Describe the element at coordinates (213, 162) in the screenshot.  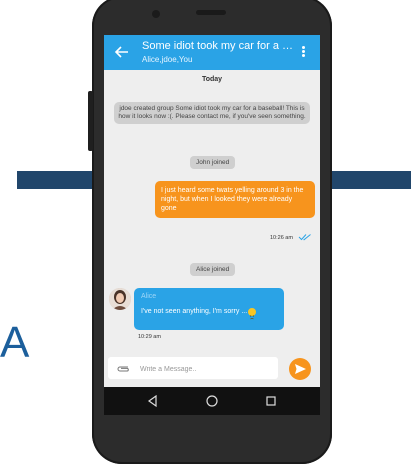
I see `system-message-john-joined: John joined` at that location.